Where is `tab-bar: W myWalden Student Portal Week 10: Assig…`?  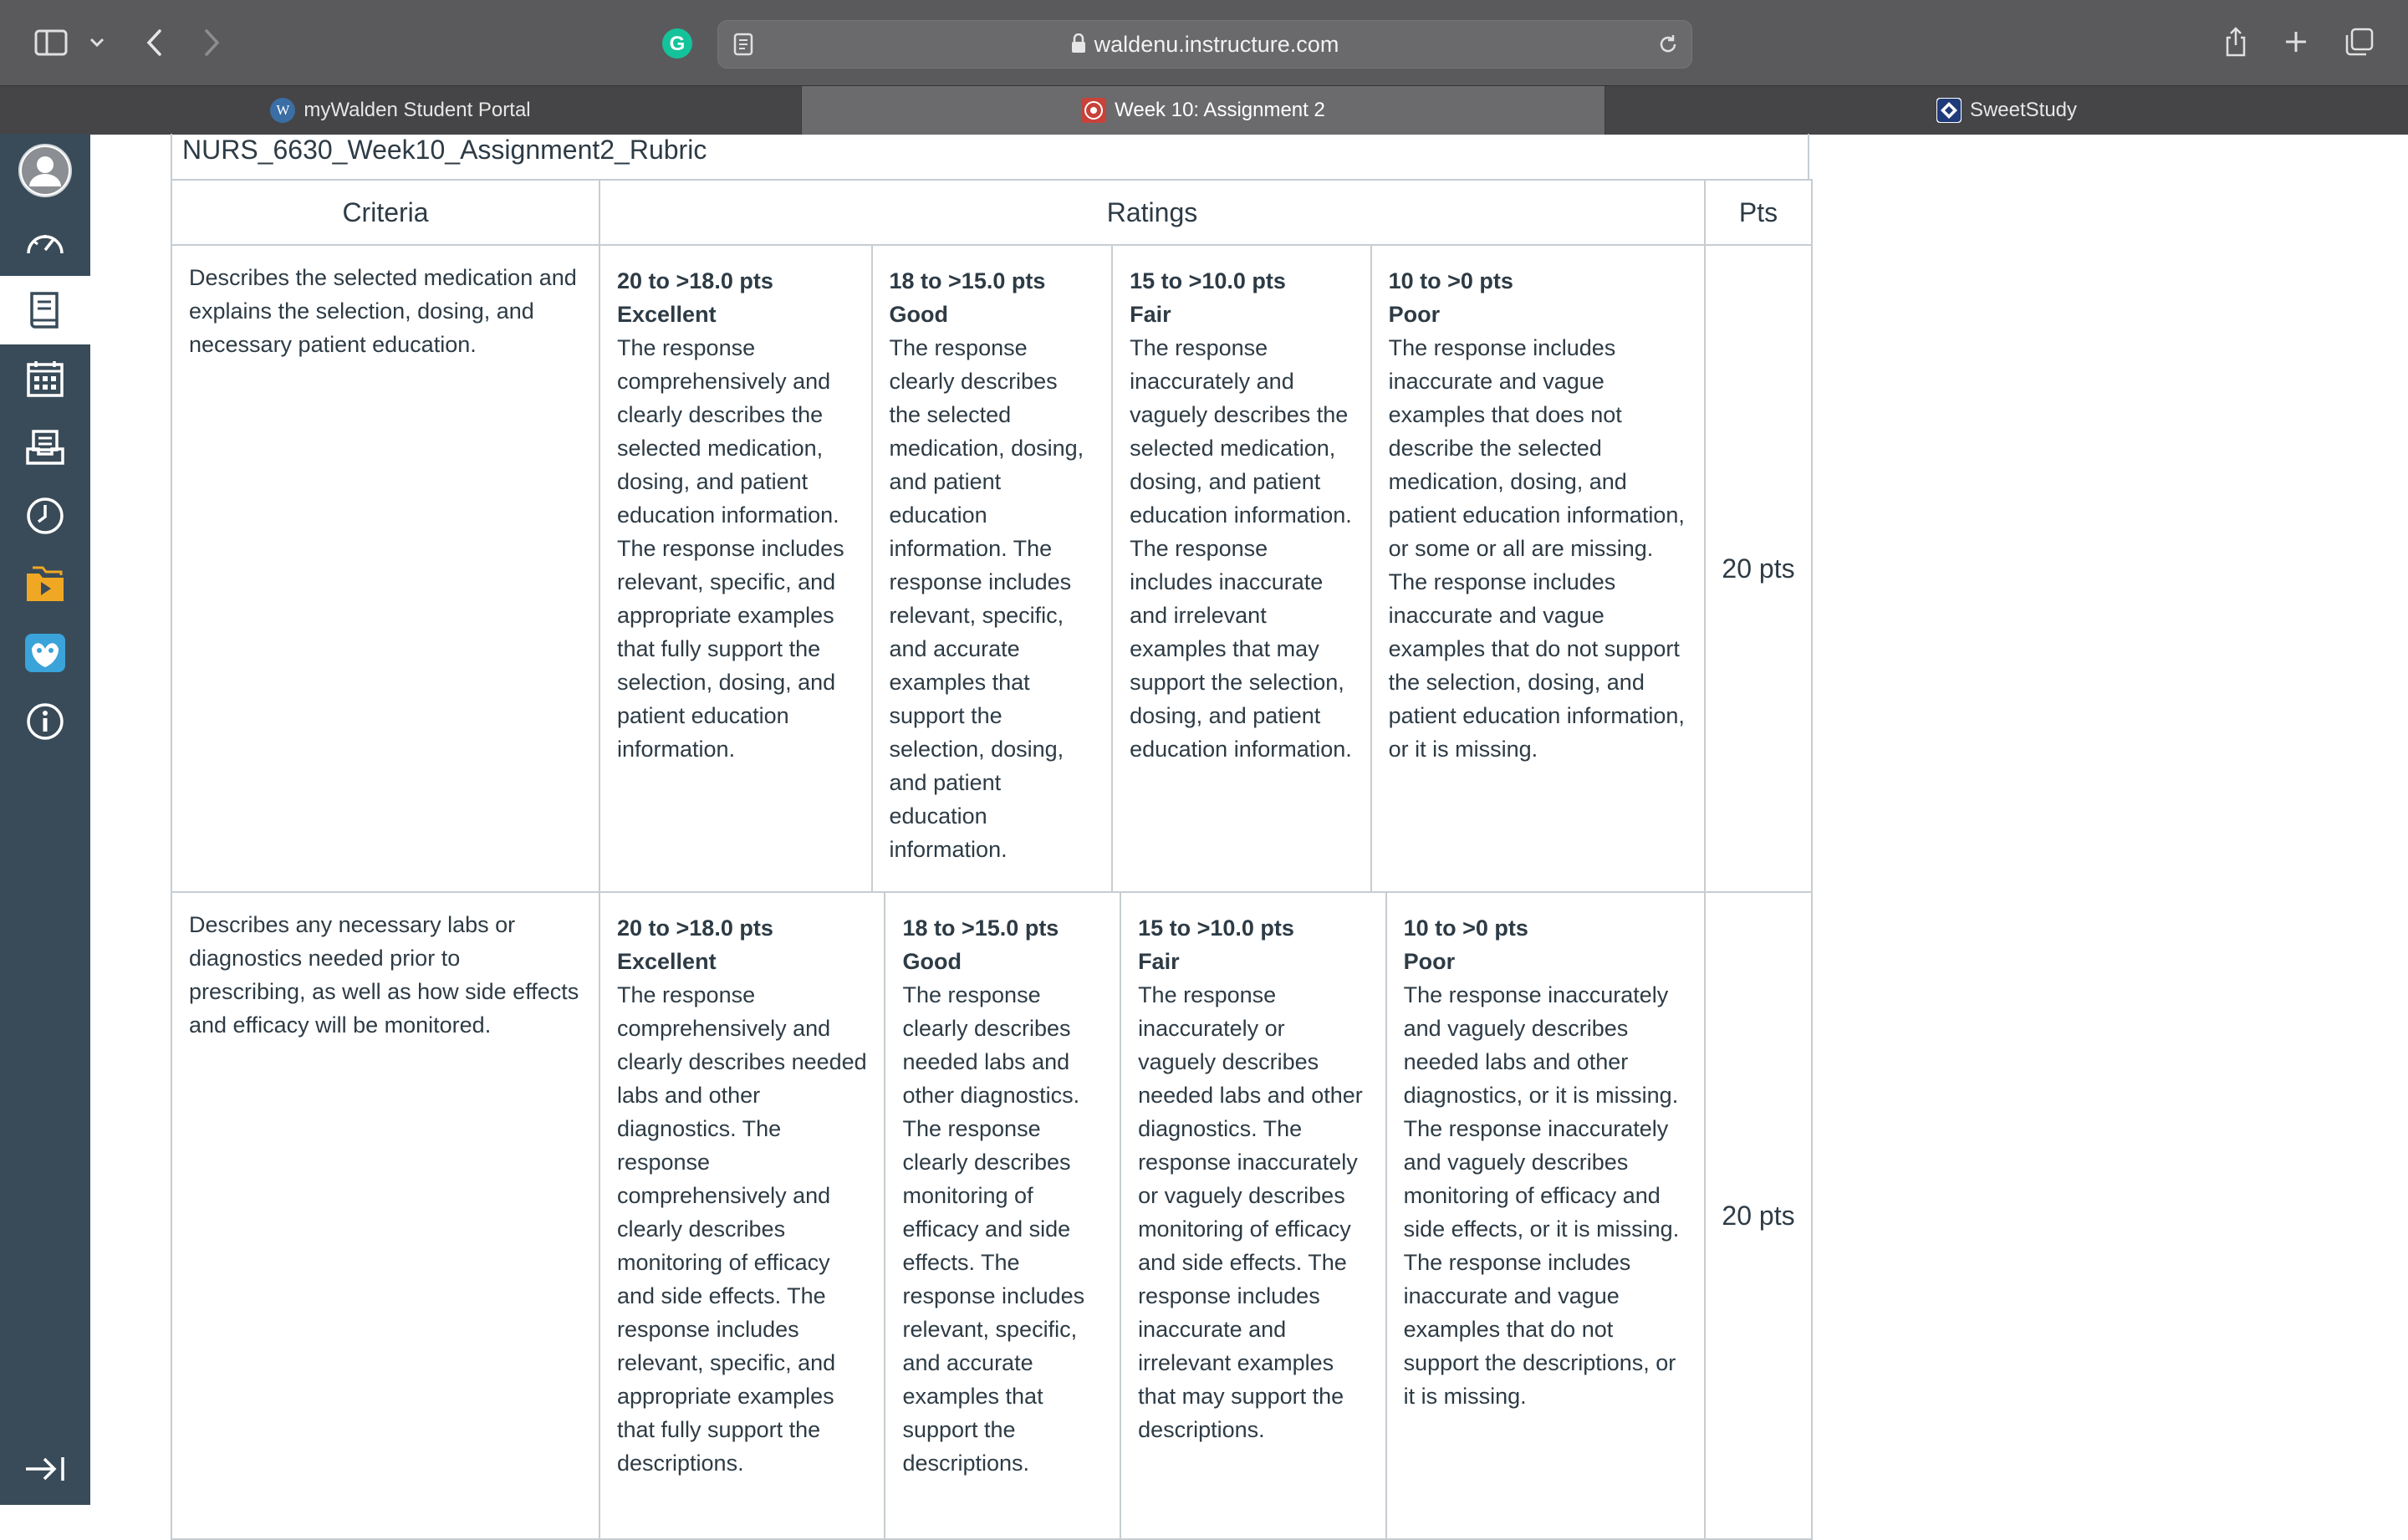 tab-bar: W myWalden Student Portal Week 10: Assig… is located at coordinates (1204, 110).